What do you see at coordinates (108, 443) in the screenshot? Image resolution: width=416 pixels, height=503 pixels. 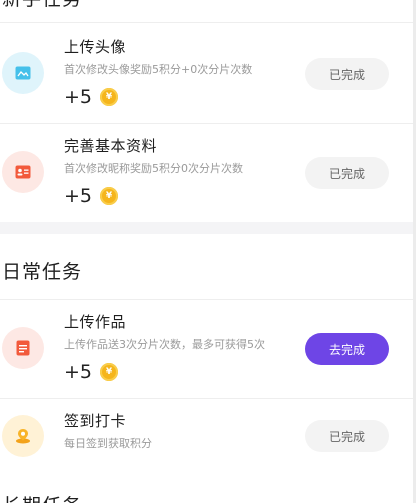 I see `task-description: 每日签到获取积分` at bounding box center [108, 443].